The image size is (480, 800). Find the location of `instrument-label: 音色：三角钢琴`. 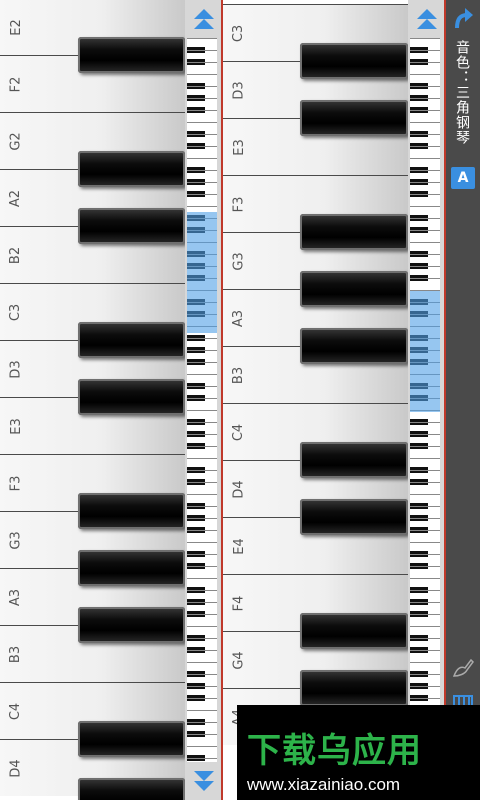

instrument-label: 音色：三角钢琴 is located at coordinates (462, 100).